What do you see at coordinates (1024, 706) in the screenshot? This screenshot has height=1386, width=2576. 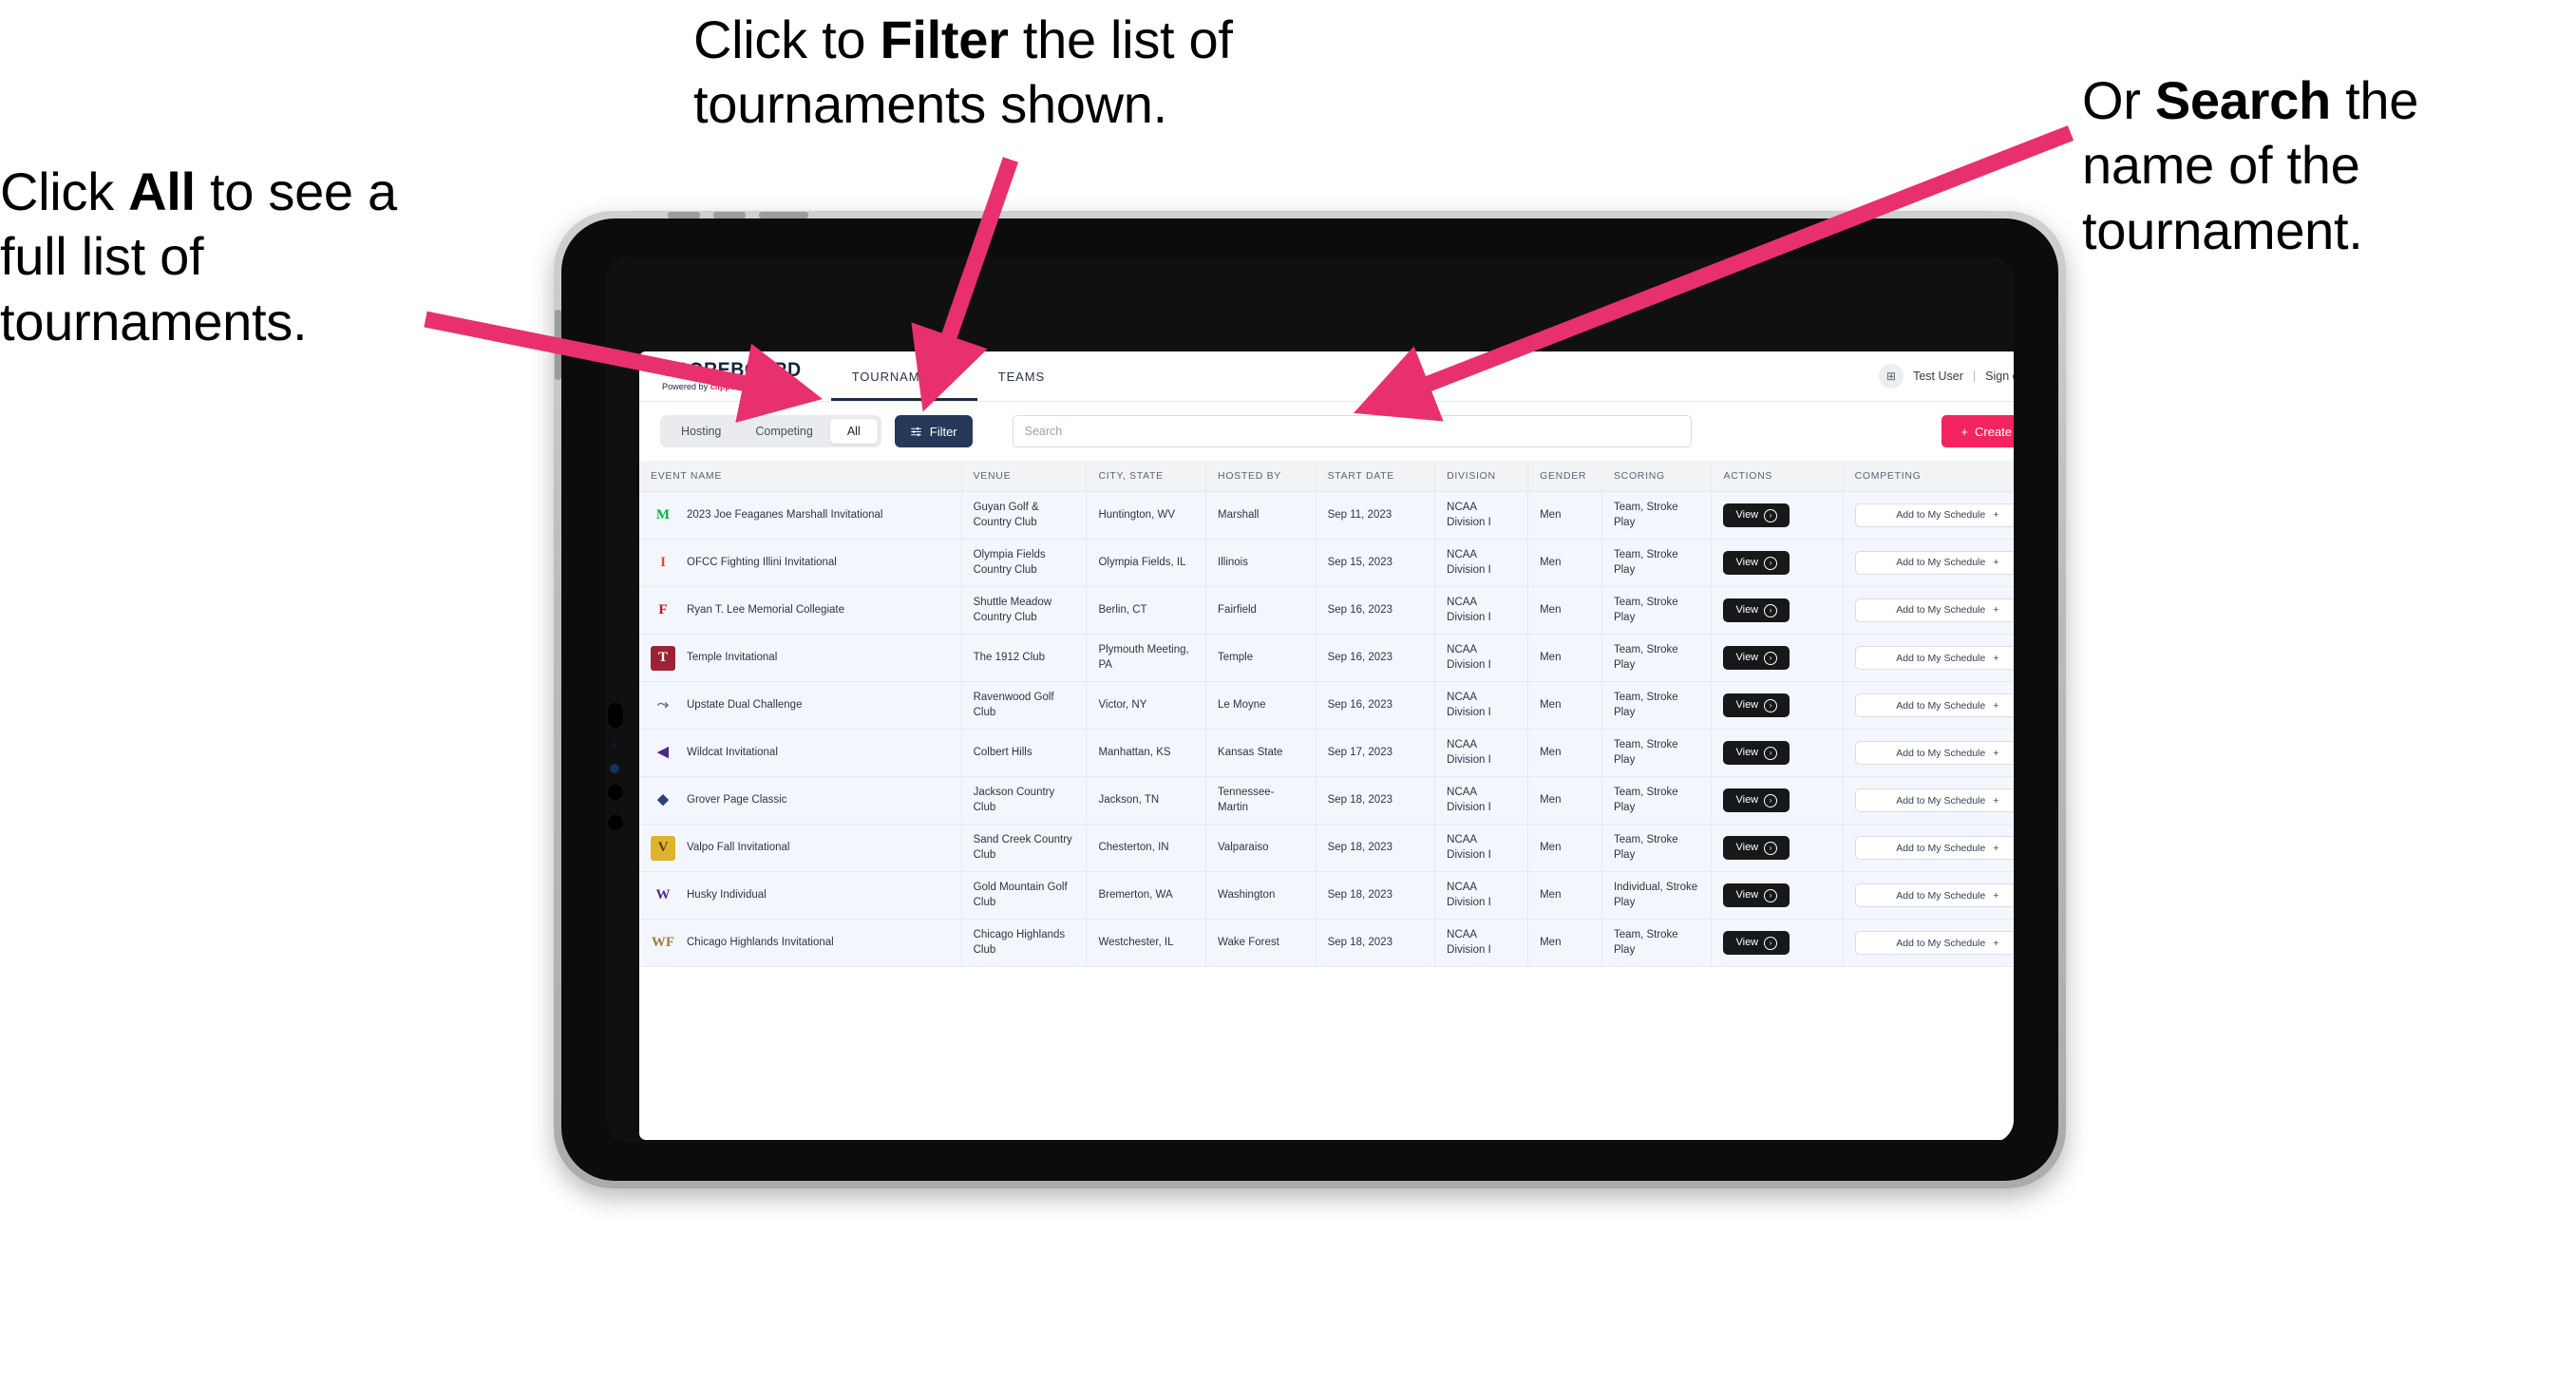 I see `cell-venue: Ravenwood Golf Club` at bounding box center [1024, 706].